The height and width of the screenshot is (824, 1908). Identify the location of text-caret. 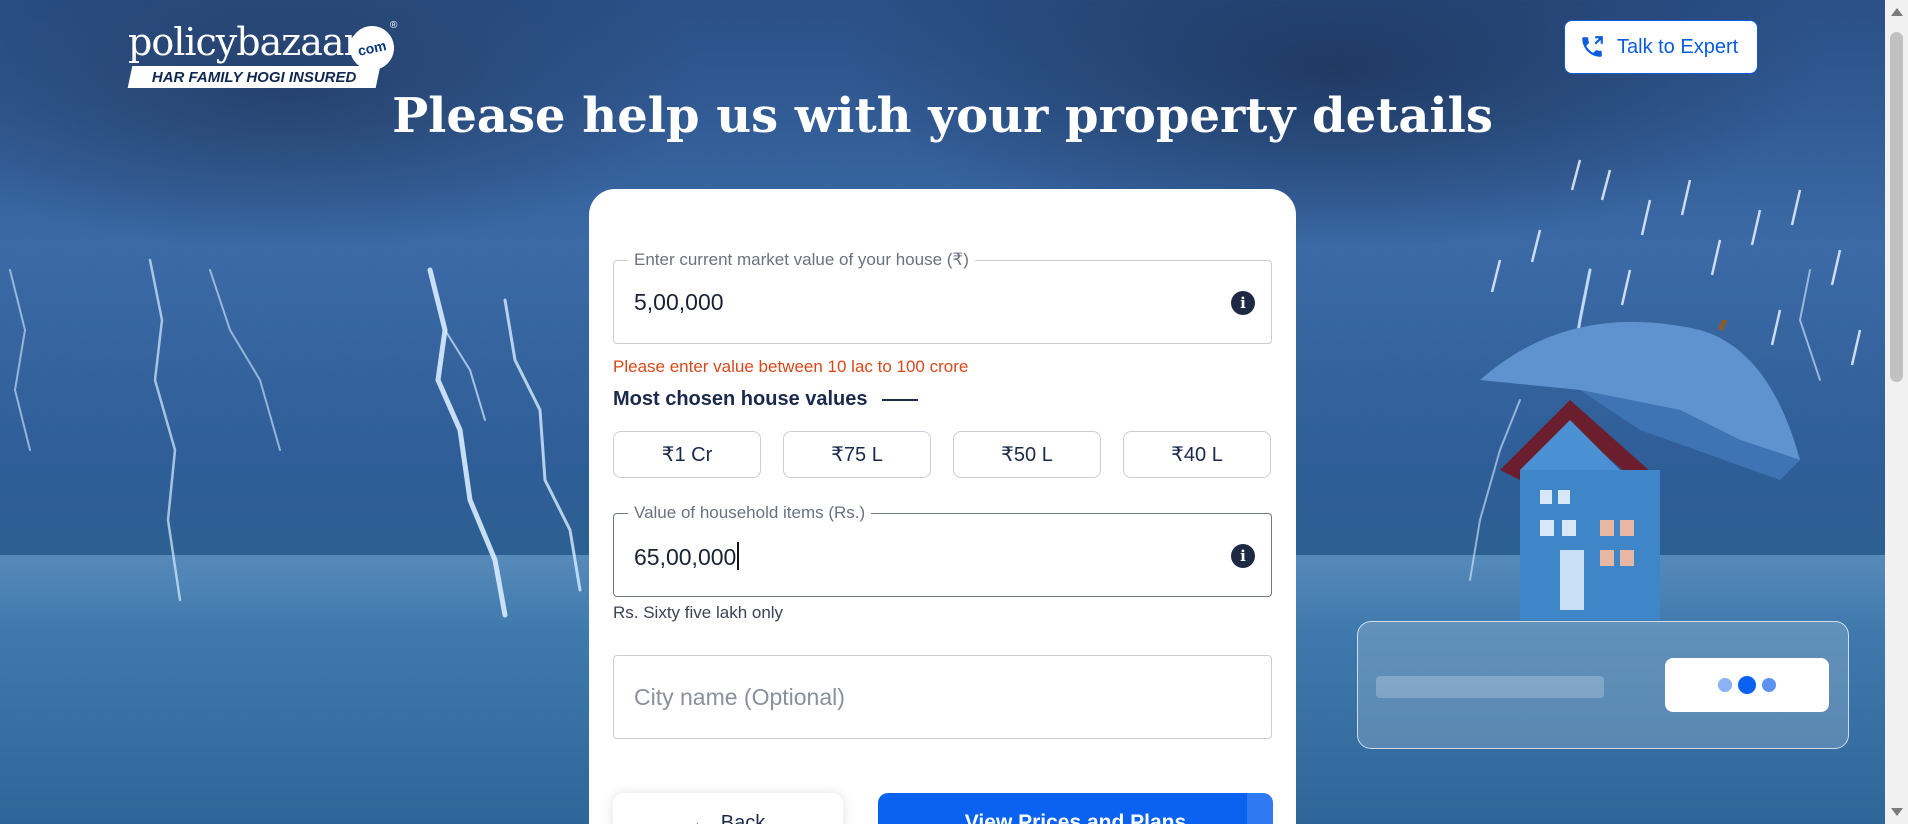
(738, 556).